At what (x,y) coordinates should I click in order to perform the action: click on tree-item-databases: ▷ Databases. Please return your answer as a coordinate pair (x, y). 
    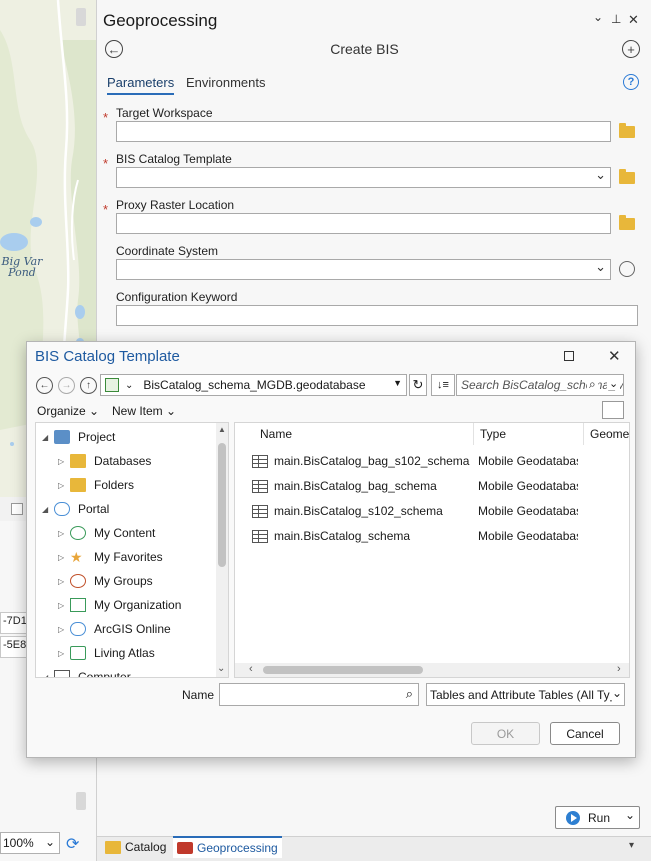
    Looking at the image, I should click on (104, 461).